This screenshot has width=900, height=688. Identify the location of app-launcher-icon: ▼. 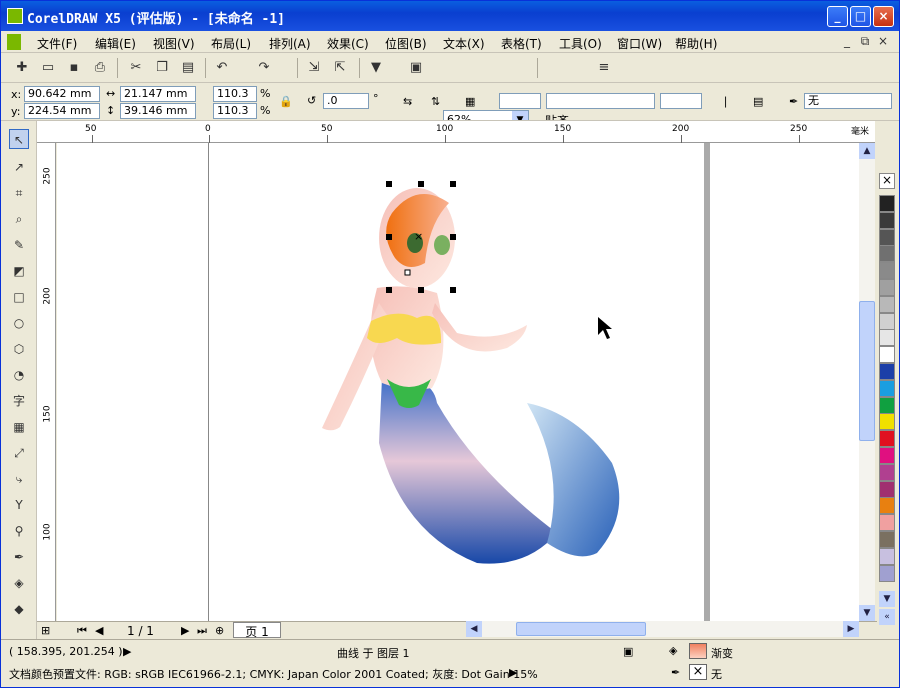
(376, 68).